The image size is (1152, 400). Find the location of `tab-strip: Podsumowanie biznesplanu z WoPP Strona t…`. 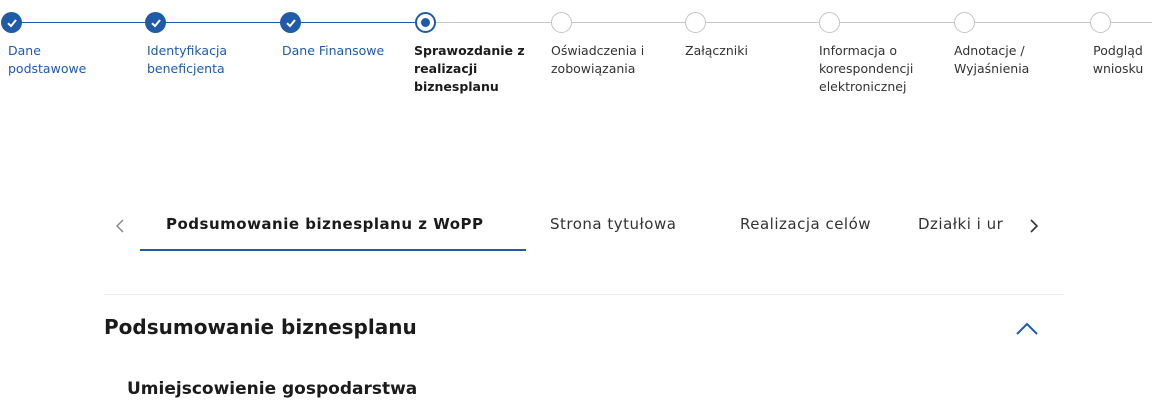

tab-strip: Podsumowanie biznesplanu z WoPP Strona t… is located at coordinates (571, 231).